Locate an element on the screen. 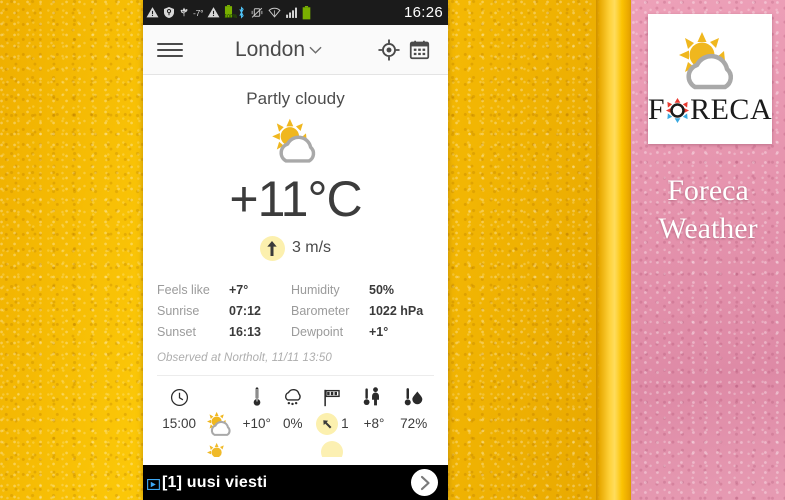  current-weather-icon-wrap is located at coordinates (295, 141).